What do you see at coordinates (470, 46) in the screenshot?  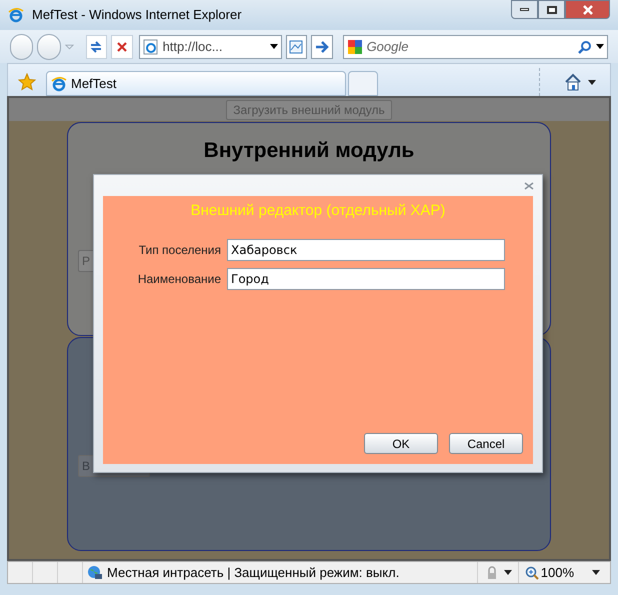 I see `search-input: Google` at bounding box center [470, 46].